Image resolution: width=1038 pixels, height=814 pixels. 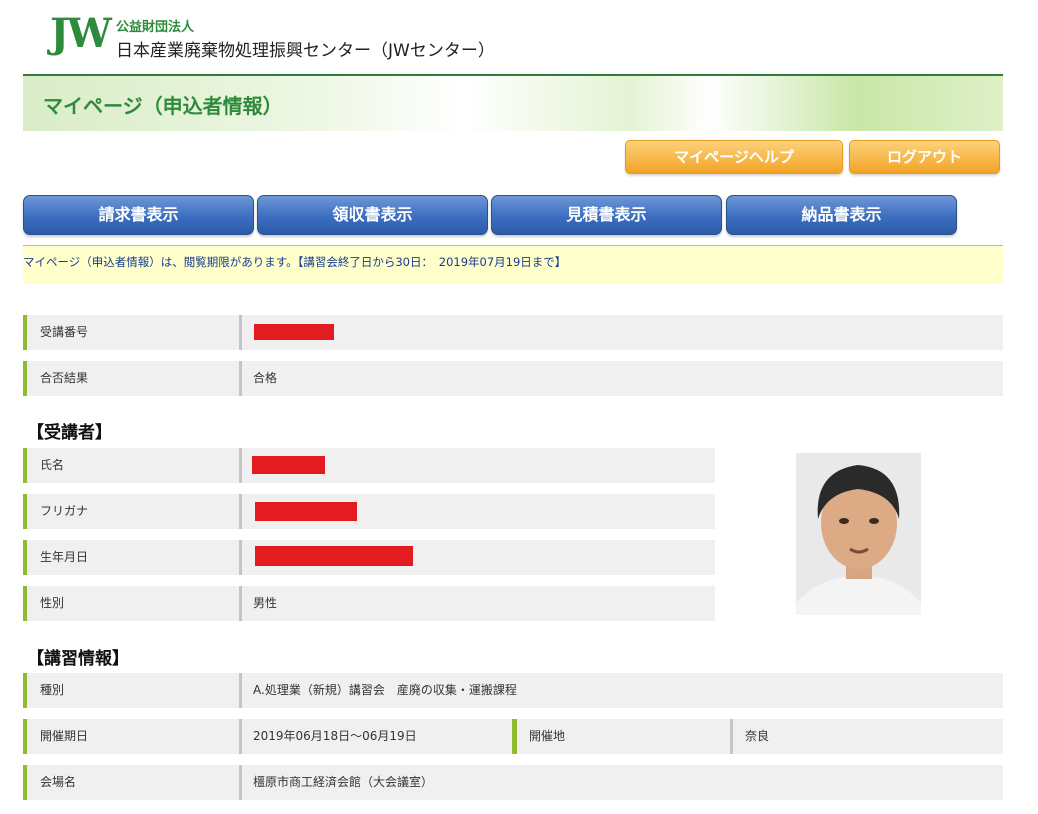 I want to click on gender-value: 男性, so click(x=265, y=603).